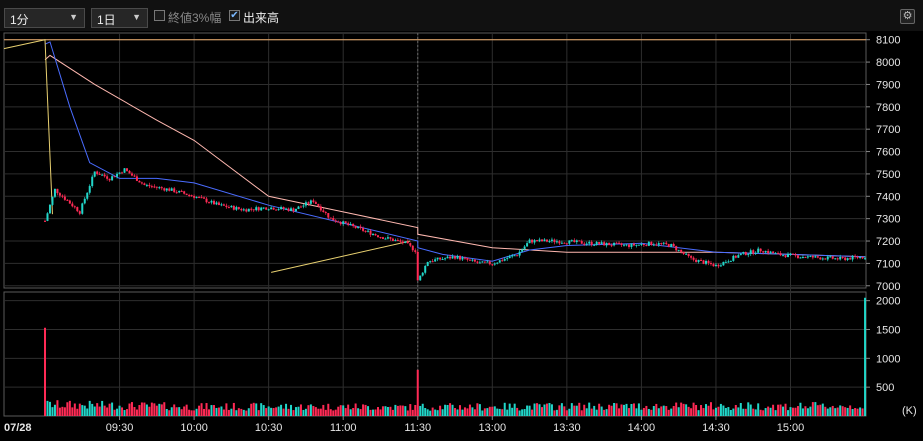 This screenshot has height=441, width=923. I want to click on price-tick-label: 7400, so click(888, 197).